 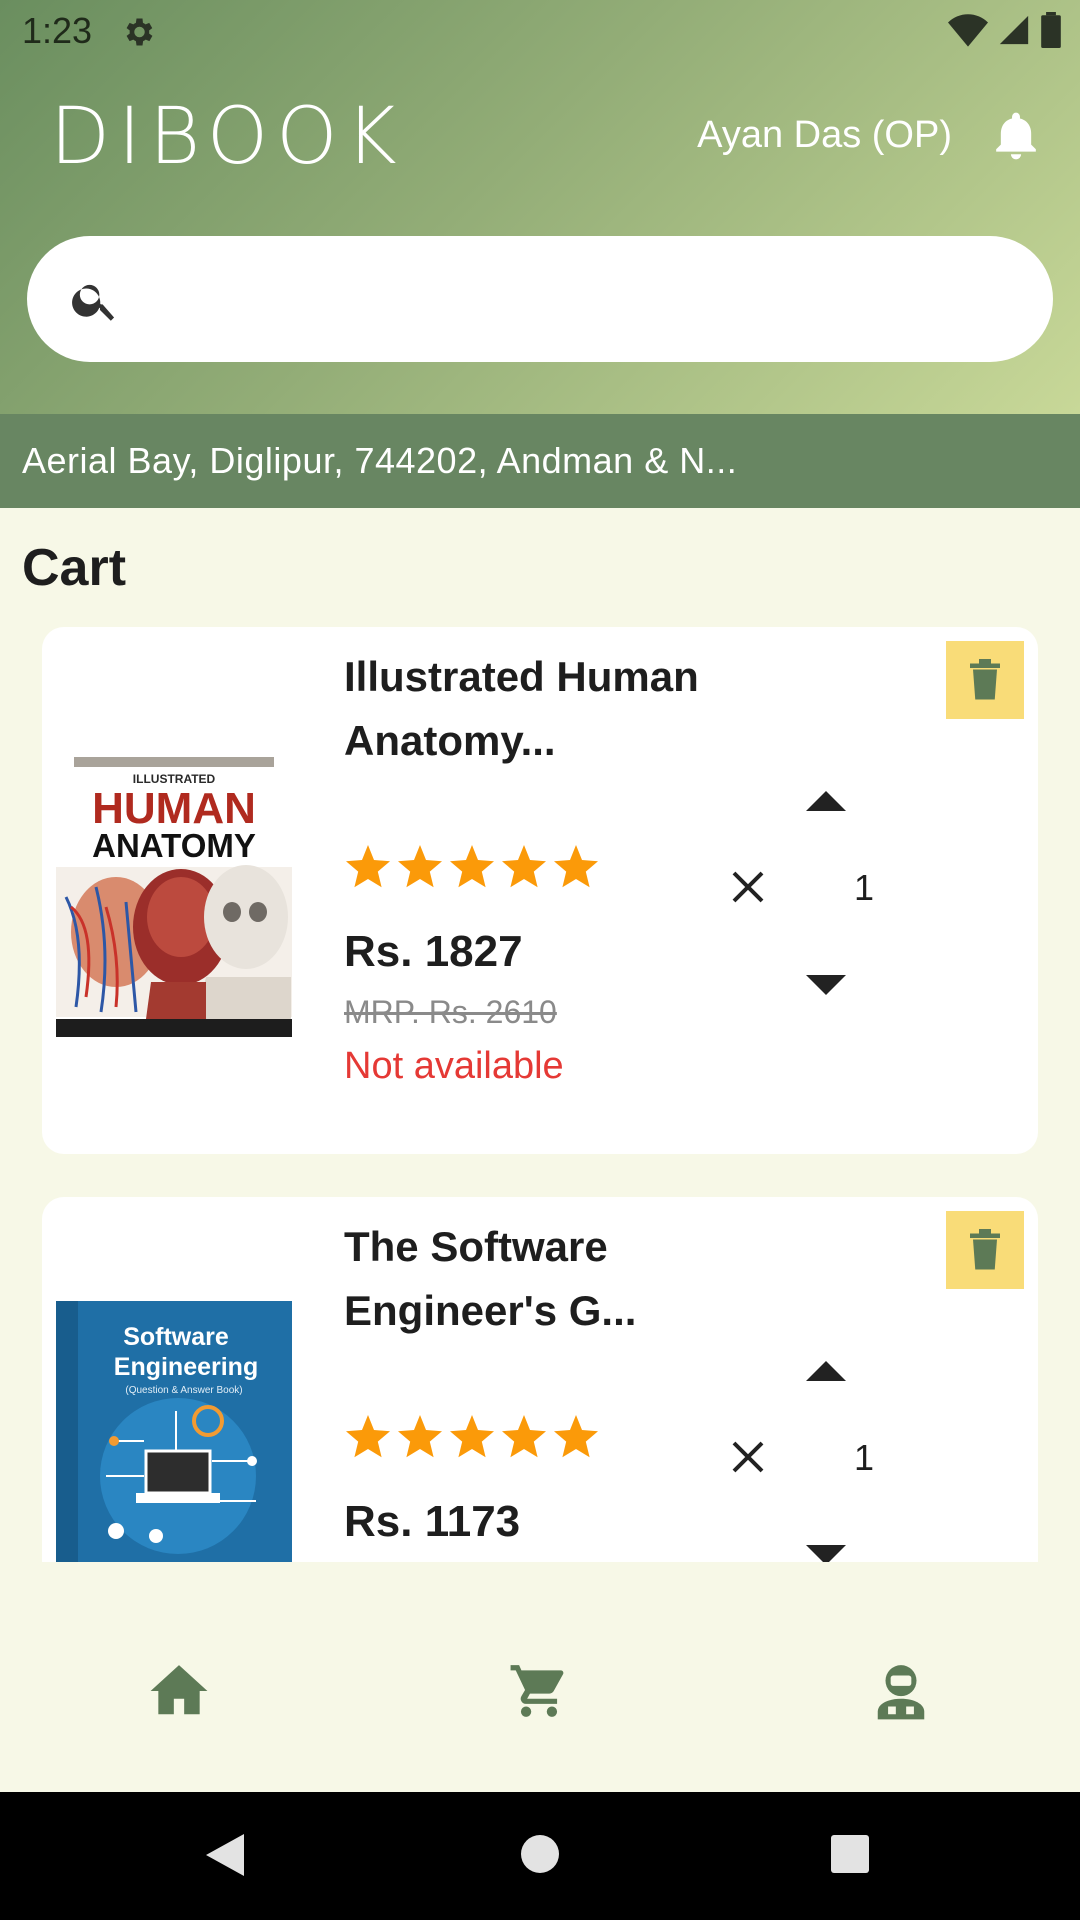 I want to click on search-field, so click(x=577, y=299).